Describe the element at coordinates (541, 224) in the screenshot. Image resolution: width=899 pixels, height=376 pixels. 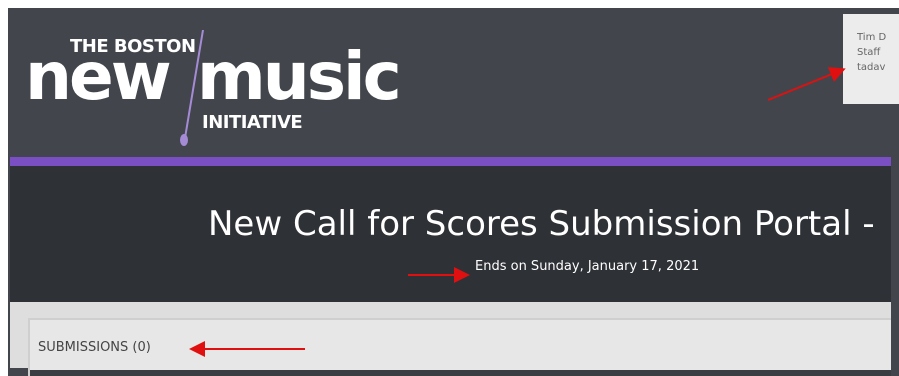
I see `page-title: New Call for Scores Submission Portal -` at that location.